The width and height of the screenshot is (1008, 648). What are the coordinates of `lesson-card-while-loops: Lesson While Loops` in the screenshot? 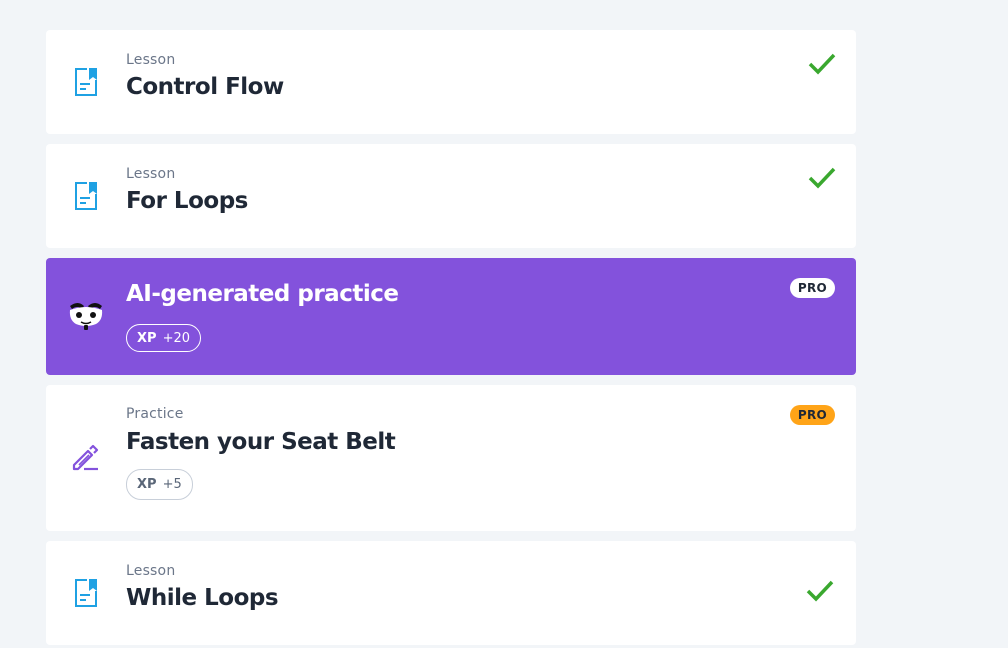 It's located at (451, 593).